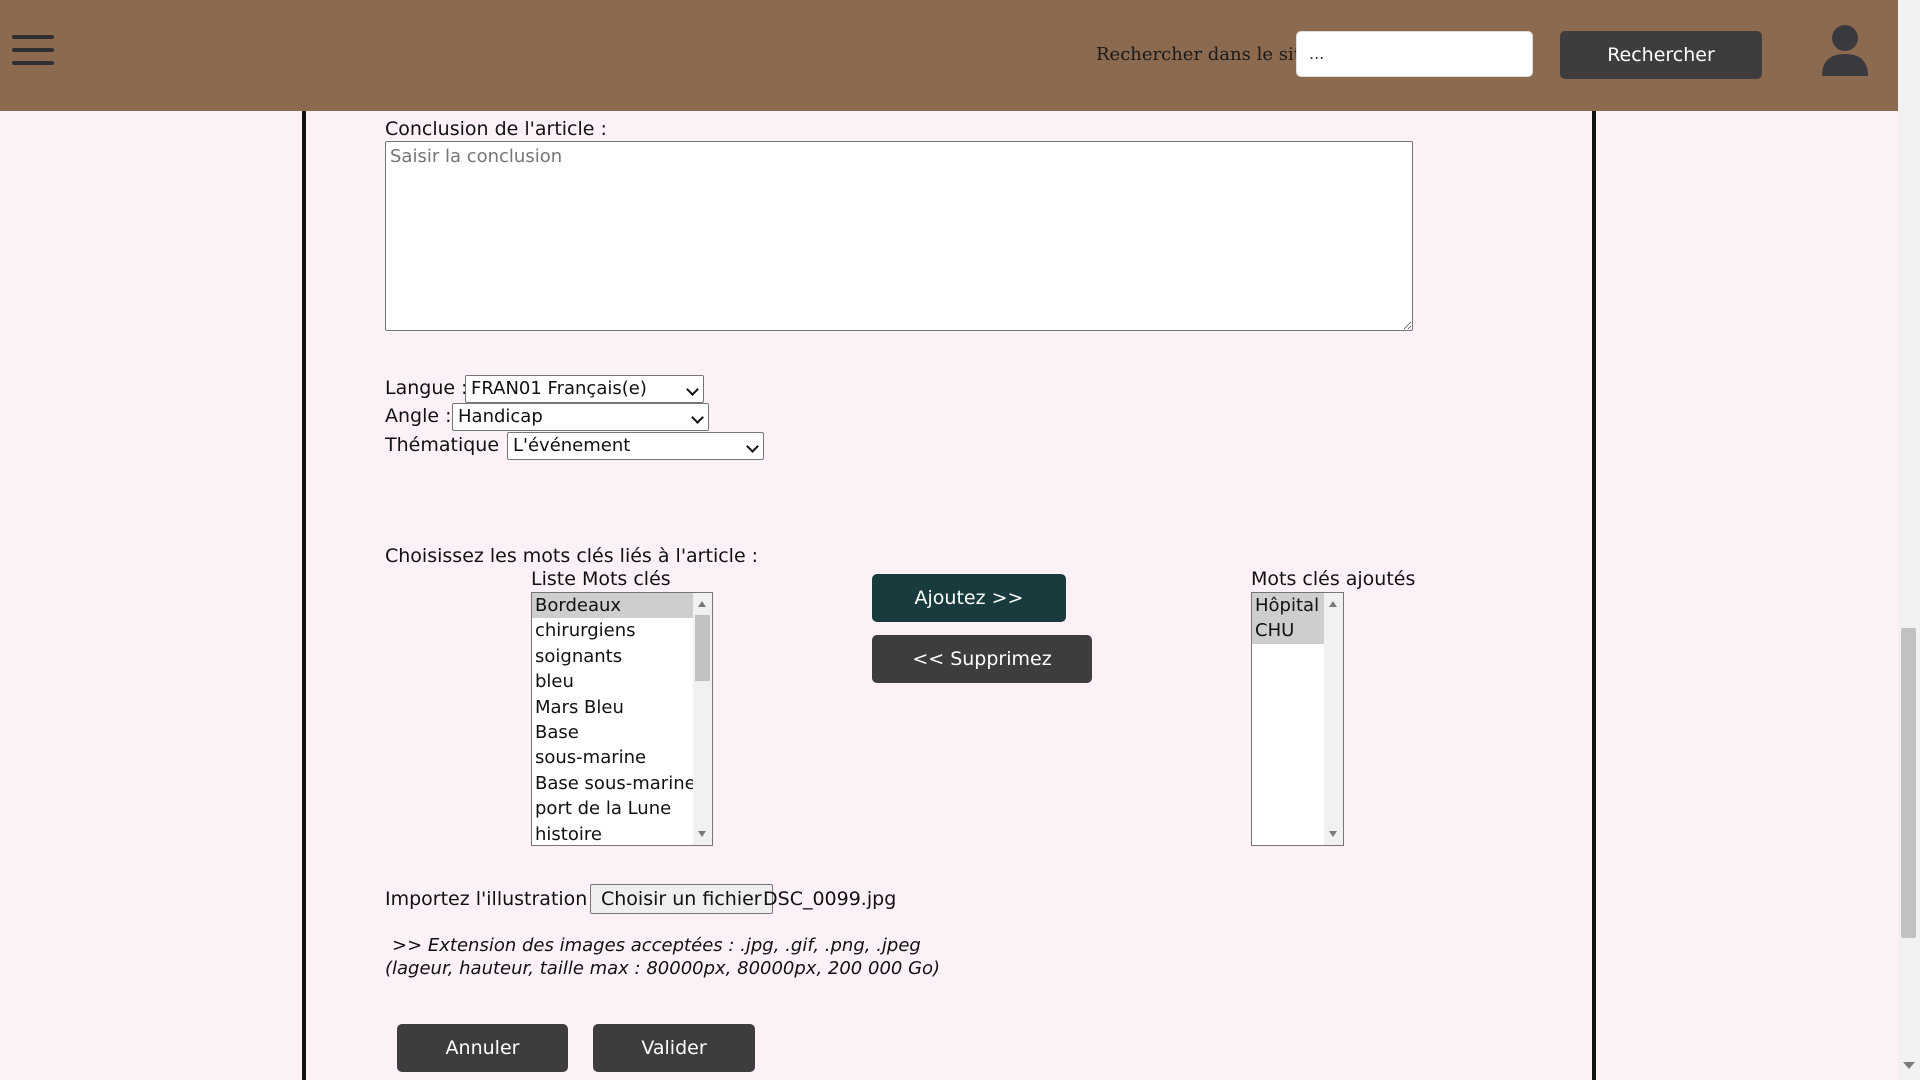  What do you see at coordinates (448, 445) in the screenshot?
I see `thematique-label: Thématique :` at bounding box center [448, 445].